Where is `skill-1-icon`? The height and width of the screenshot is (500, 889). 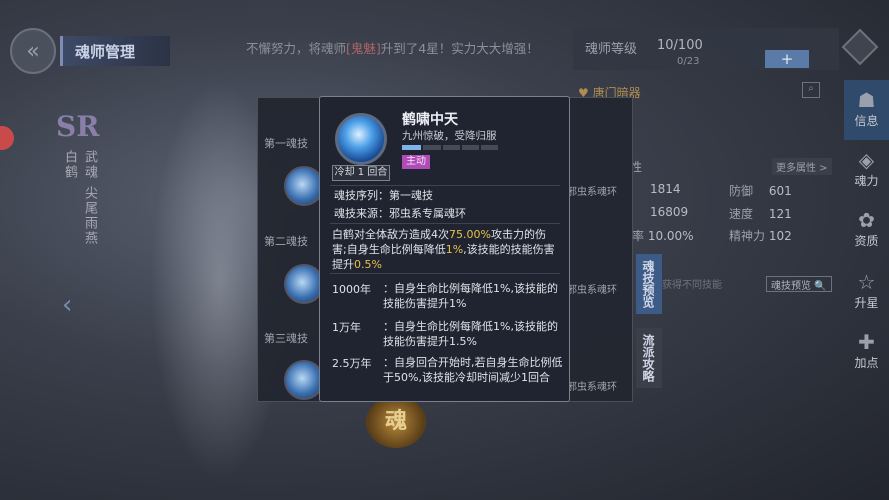 skill-1-icon is located at coordinates (304, 186).